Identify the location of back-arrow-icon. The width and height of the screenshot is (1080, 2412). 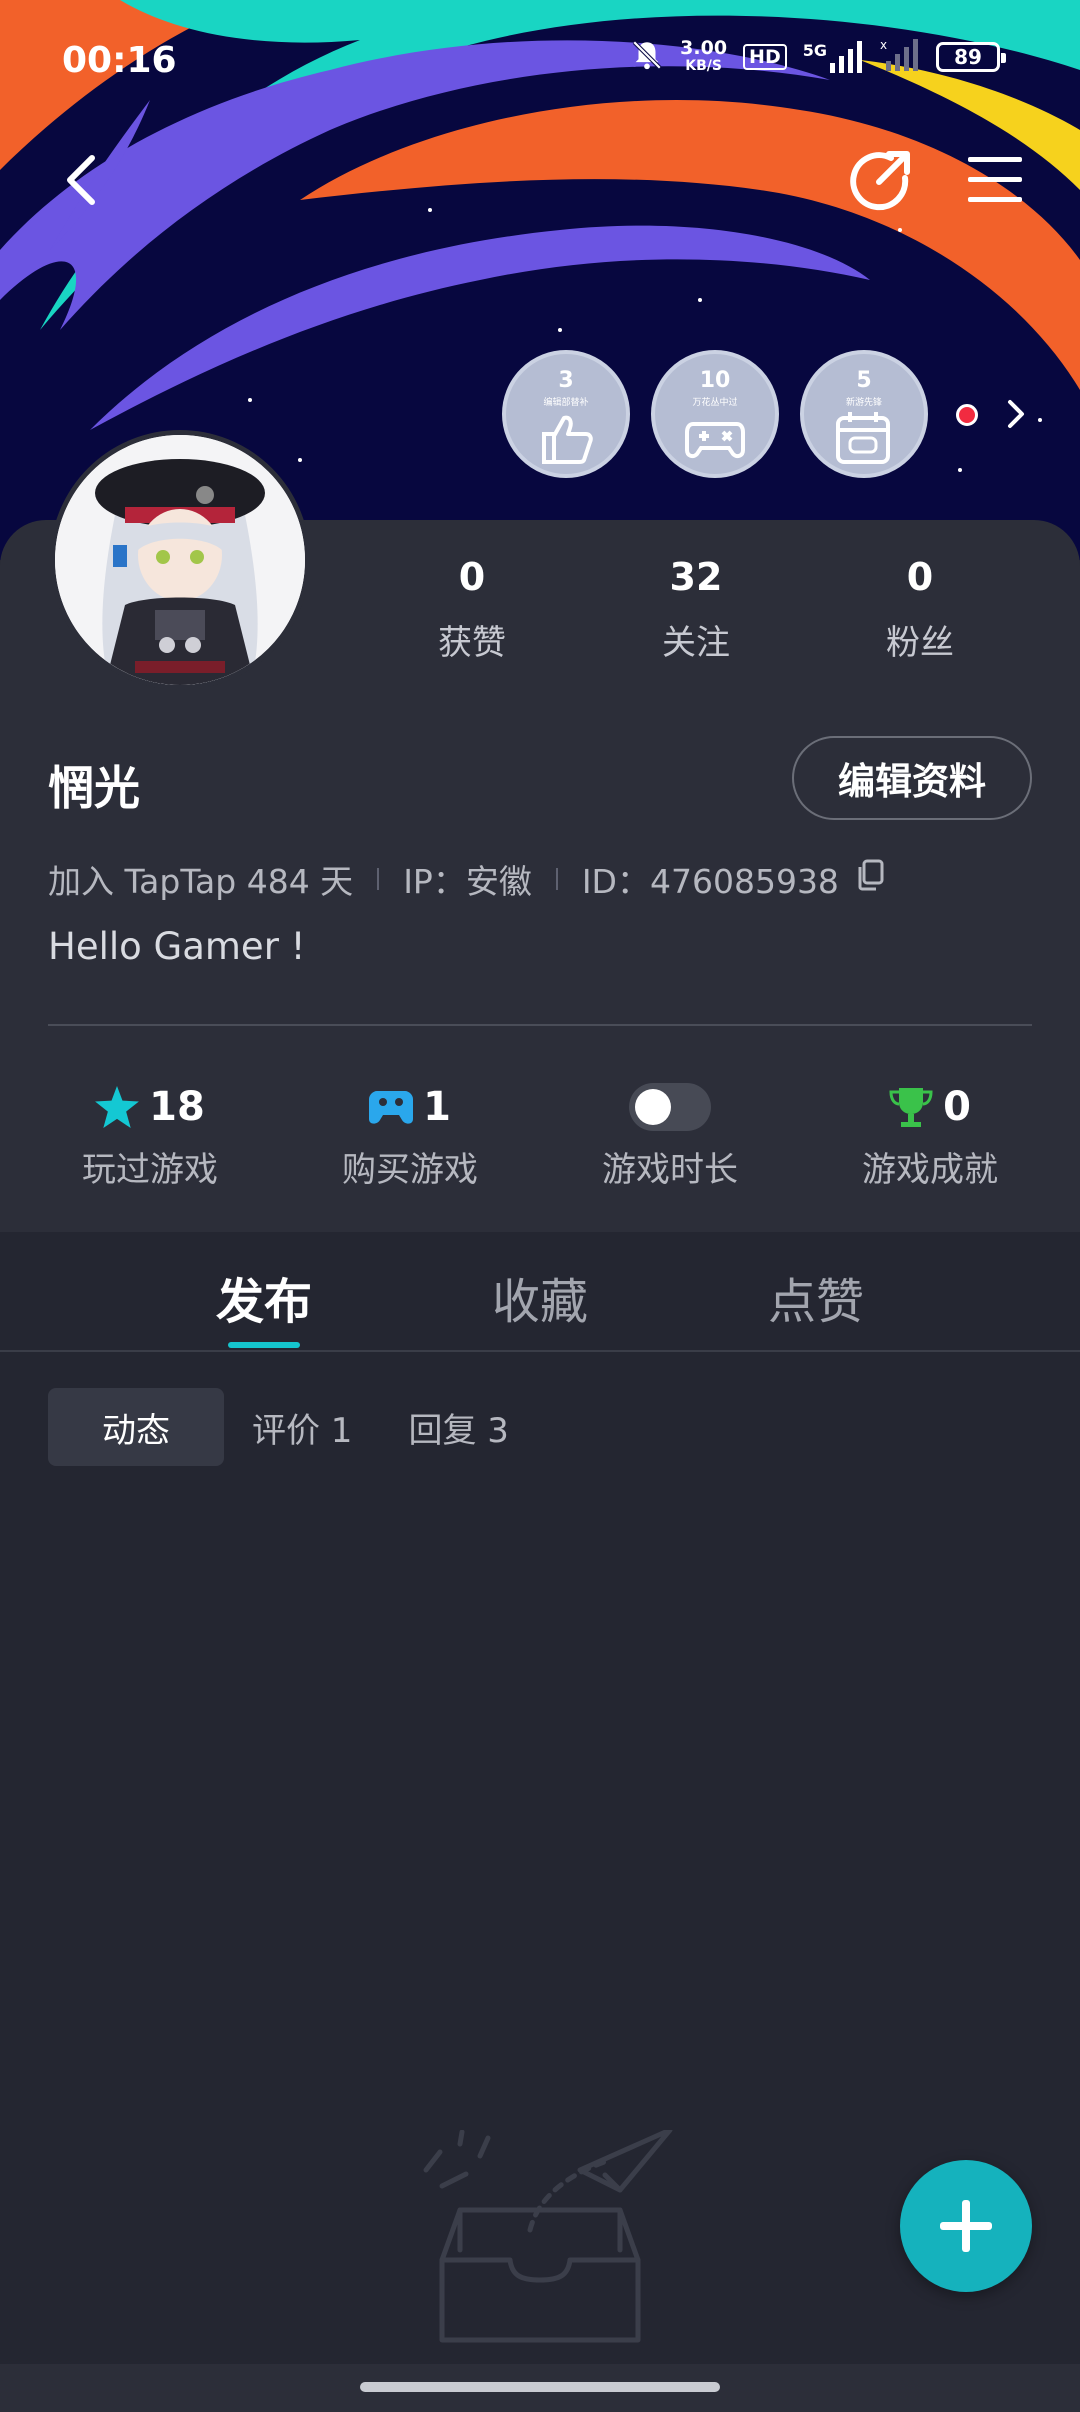
(81, 180).